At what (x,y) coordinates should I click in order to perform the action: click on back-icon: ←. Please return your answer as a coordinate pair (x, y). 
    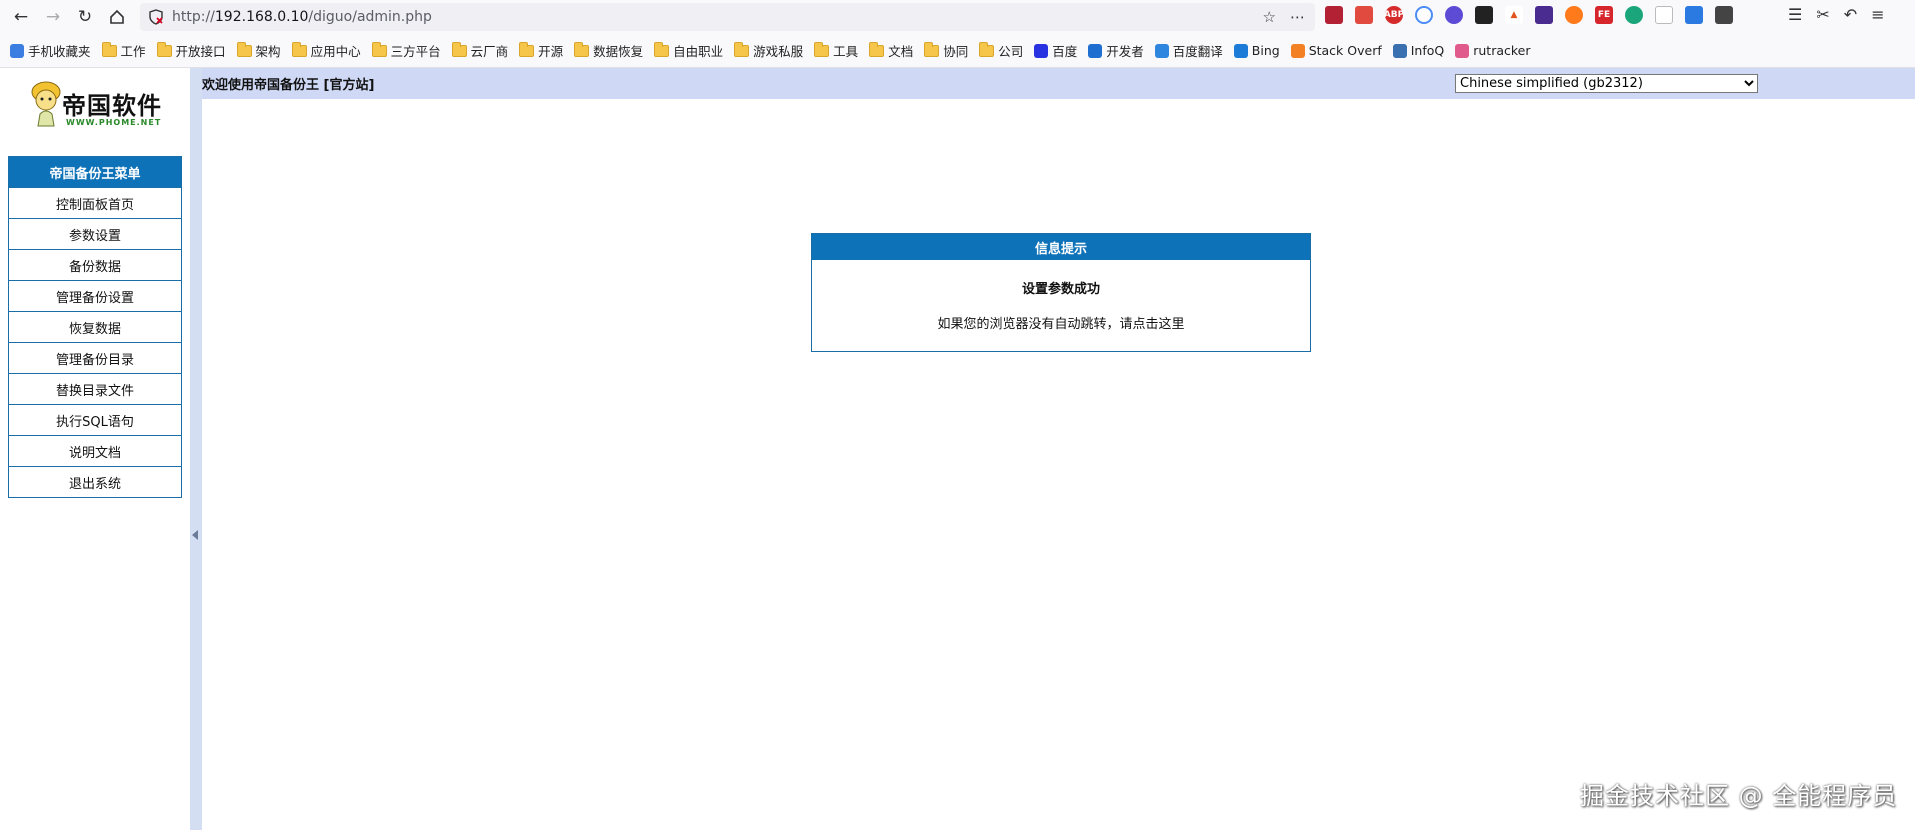
    Looking at the image, I should click on (21, 17).